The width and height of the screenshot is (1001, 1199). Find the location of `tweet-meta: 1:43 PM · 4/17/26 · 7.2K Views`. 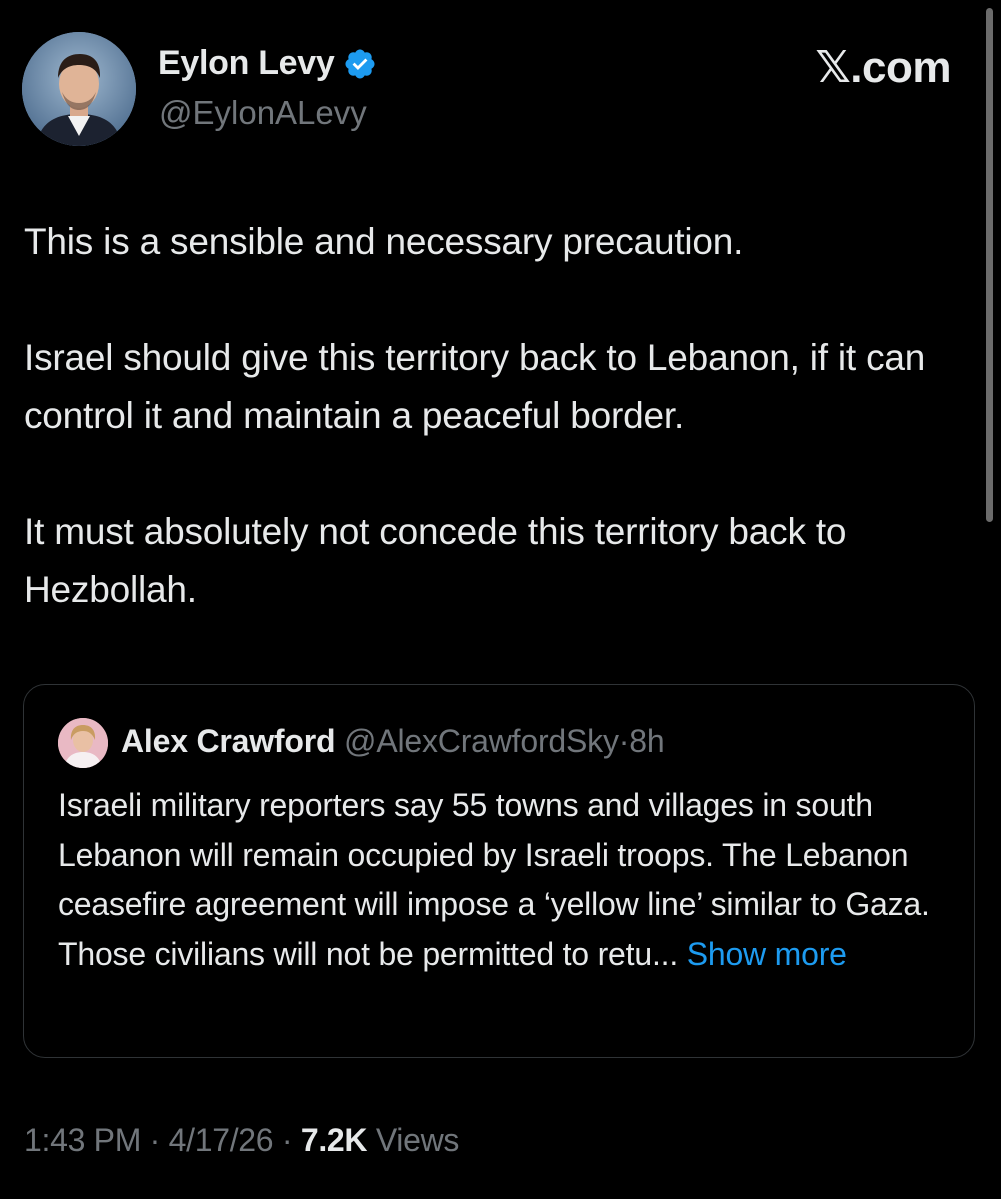

tweet-meta: 1:43 PM · 4/17/26 · 7.2K Views is located at coordinates (241, 1140).